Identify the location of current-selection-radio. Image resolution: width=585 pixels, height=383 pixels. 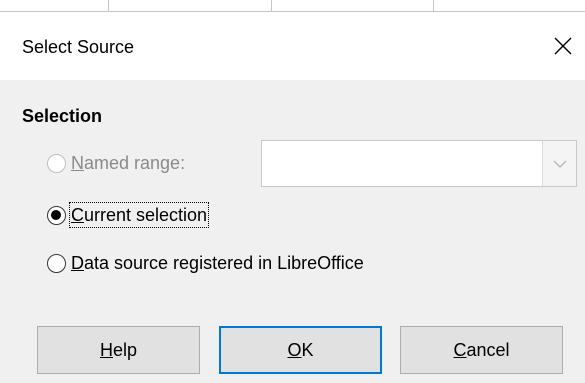
(56, 215).